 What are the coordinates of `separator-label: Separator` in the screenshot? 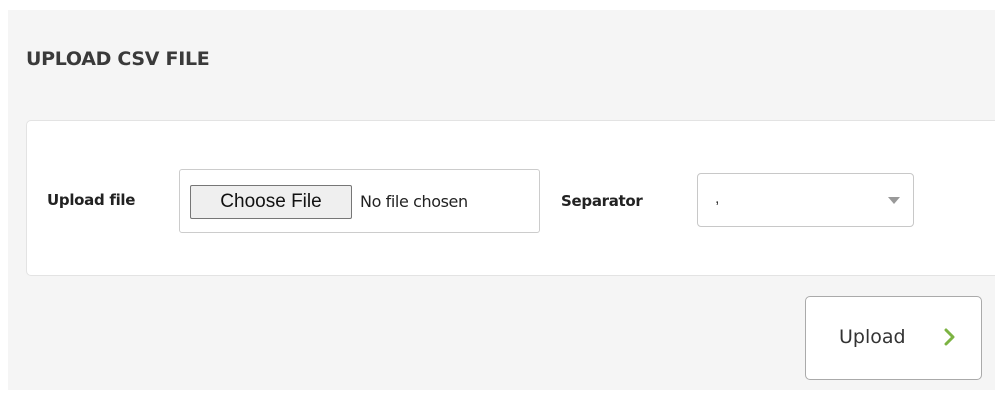 It's located at (602, 201).